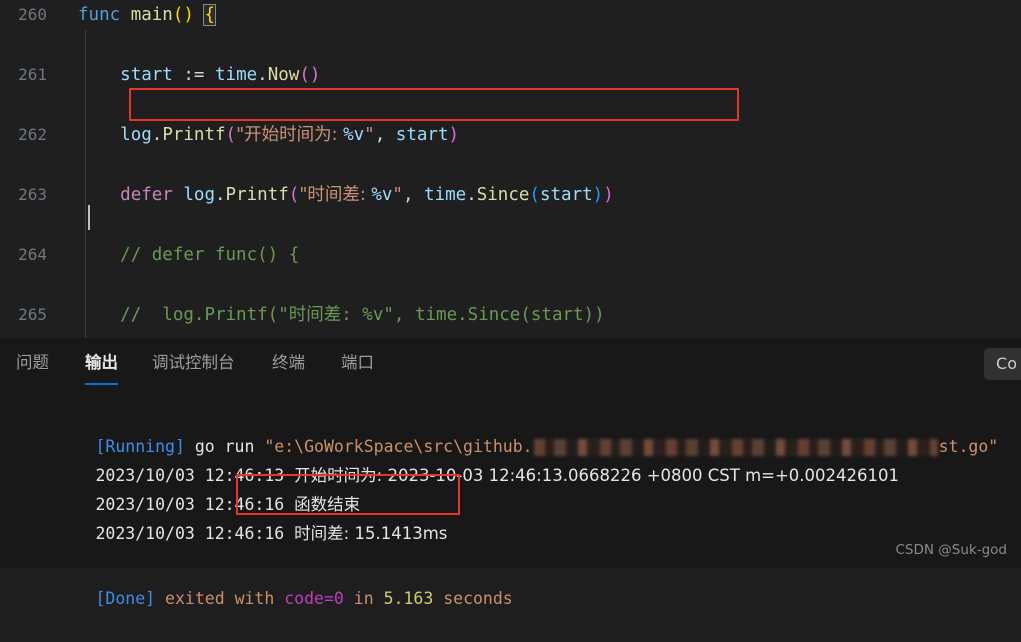 This screenshot has height=642, width=1021. I want to click on code-text: start := time.Now(), so click(199, 75).